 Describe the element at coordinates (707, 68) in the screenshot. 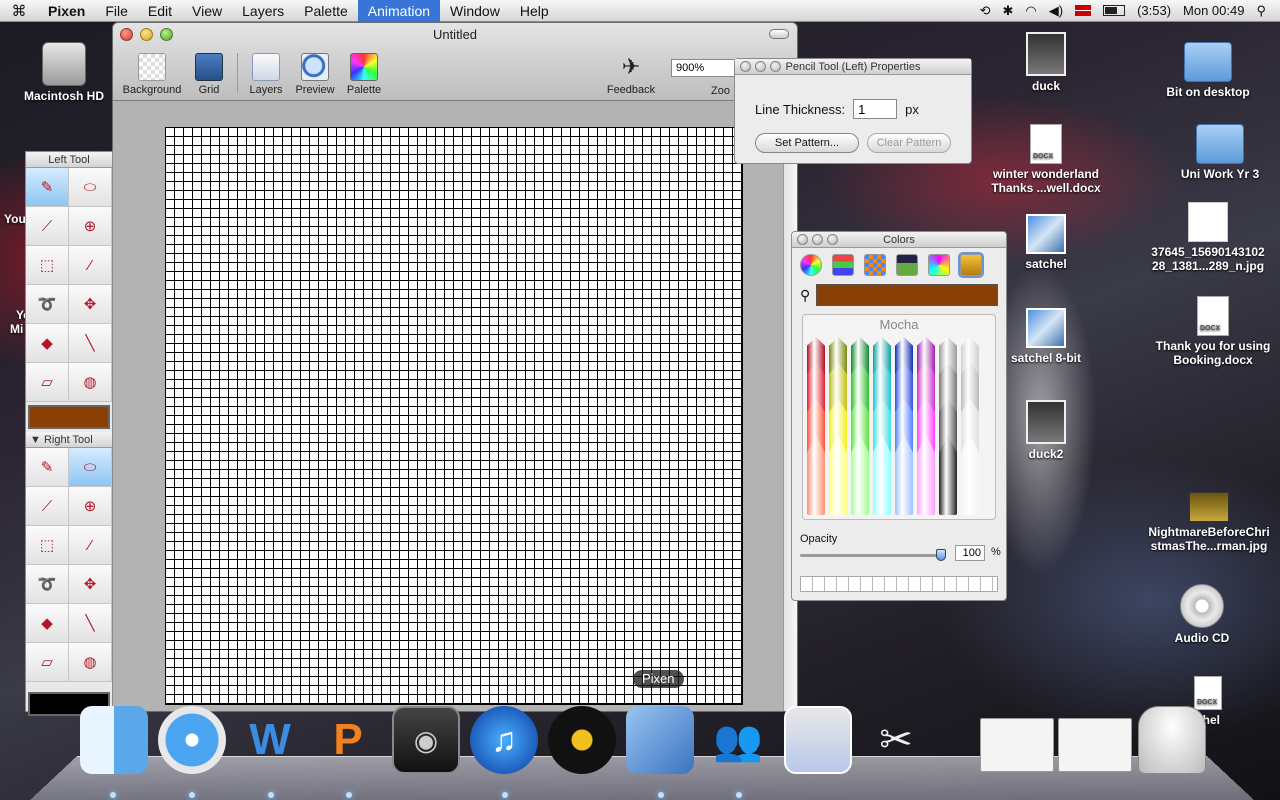

I see `zoom-field` at that location.